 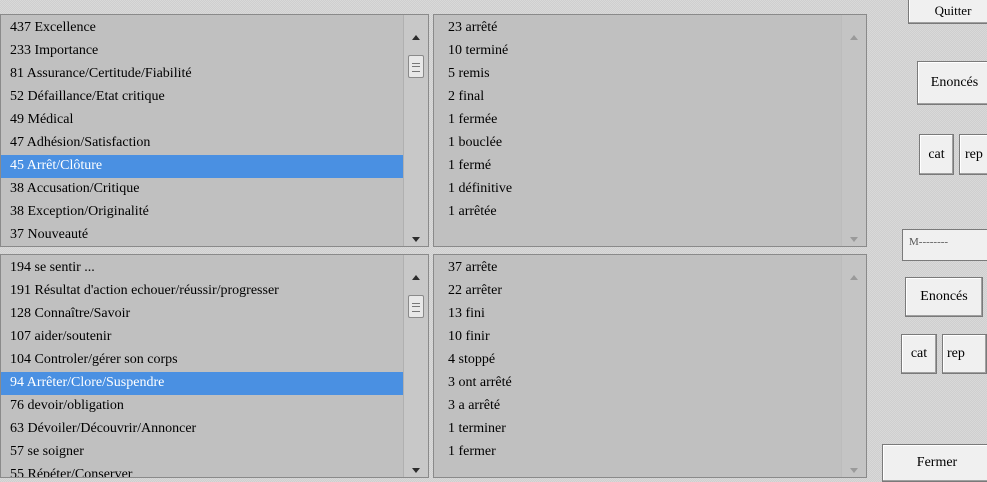 What do you see at coordinates (202, 143) in the screenshot?
I see `list-item: 47 Adhésion/Satisfaction` at bounding box center [202, 143].